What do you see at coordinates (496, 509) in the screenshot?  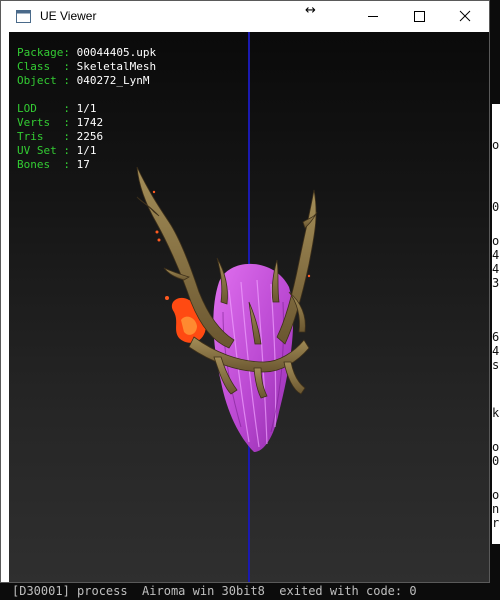 I see `console-char: n` at bounding box center [496, 509].